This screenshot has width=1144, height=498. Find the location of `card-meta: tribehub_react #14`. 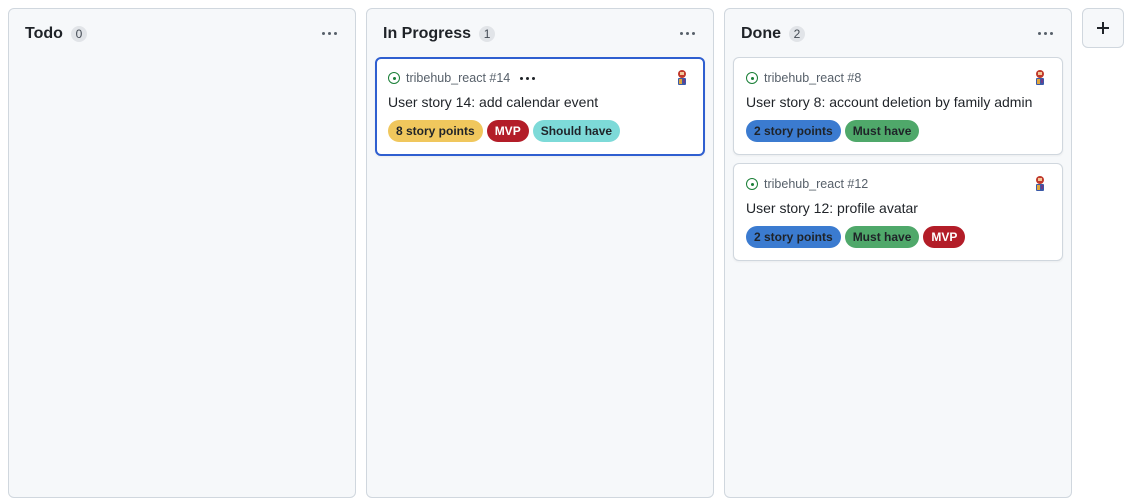

card-meta: tribehub_react #14 is located at coordinates (462, 78).